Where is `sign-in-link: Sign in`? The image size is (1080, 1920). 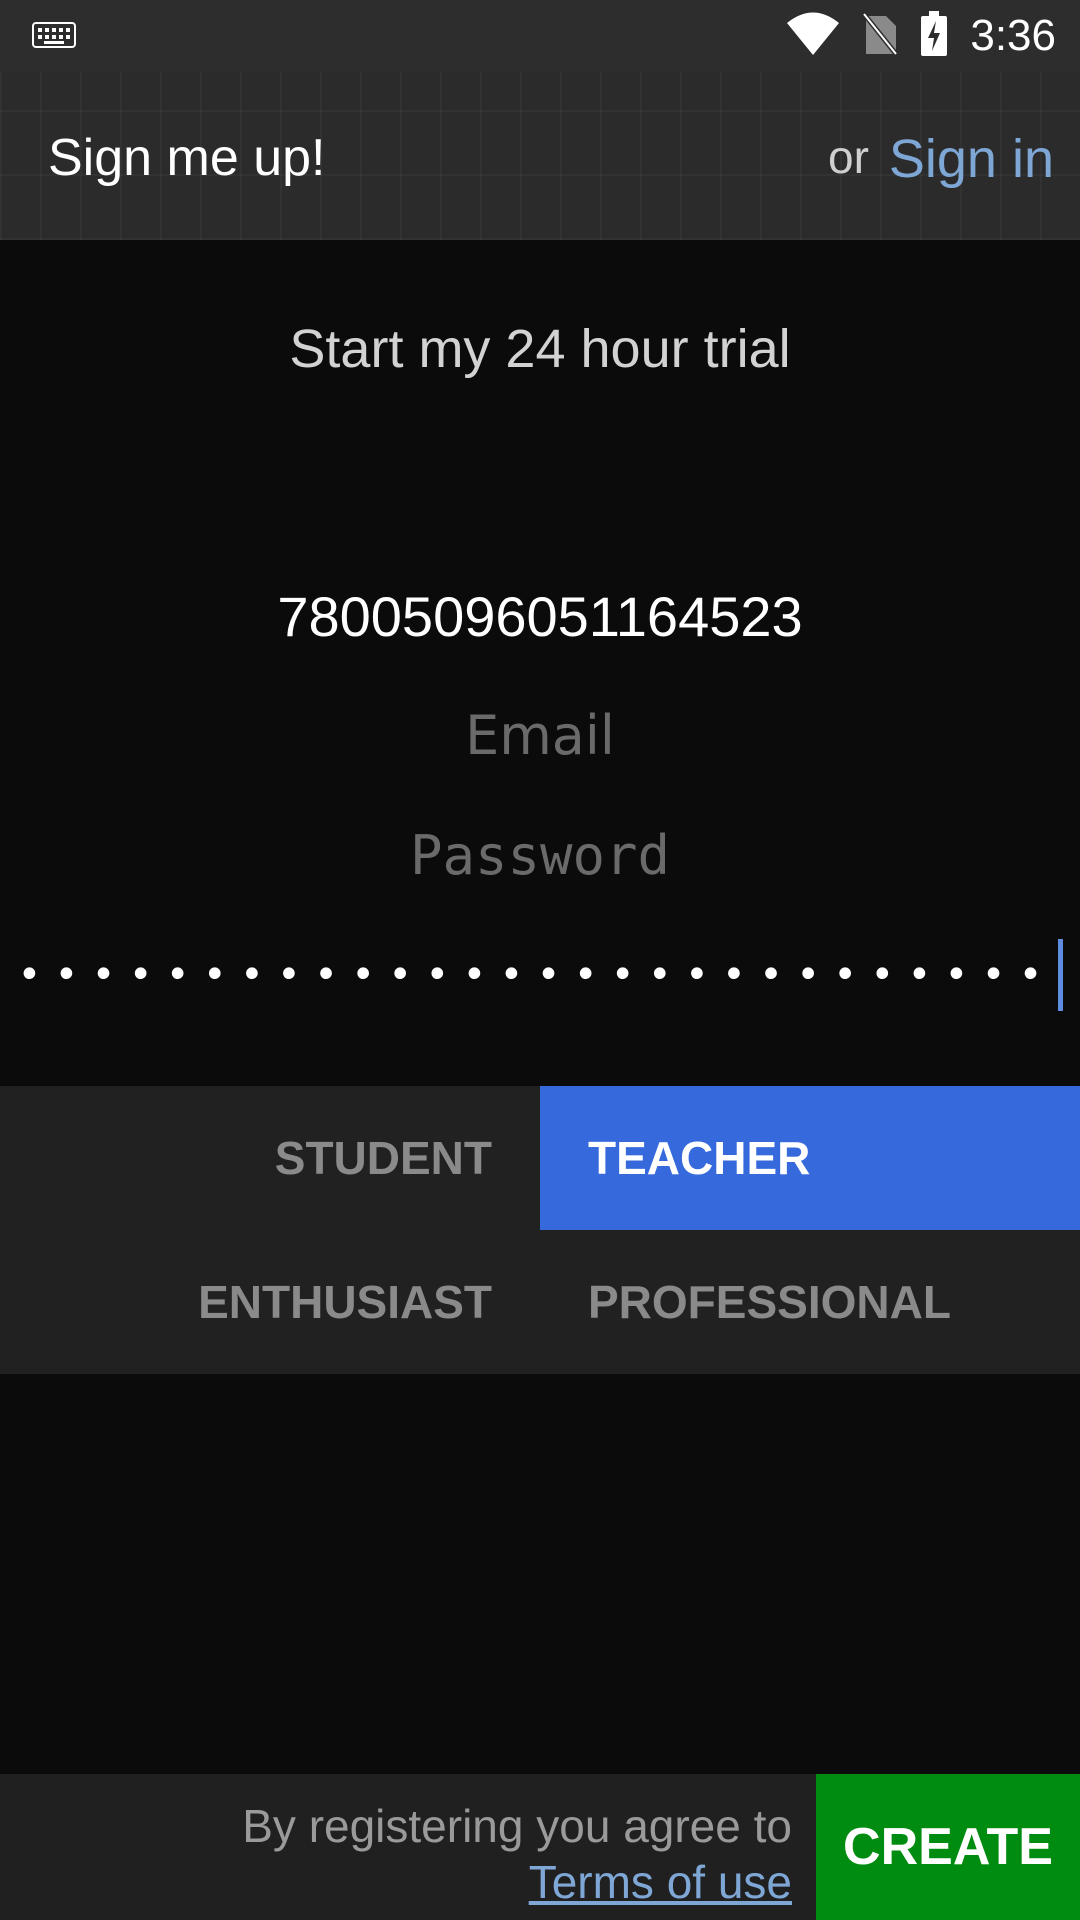 sign-in-link: Sign in is located at coordinates (971, 159).